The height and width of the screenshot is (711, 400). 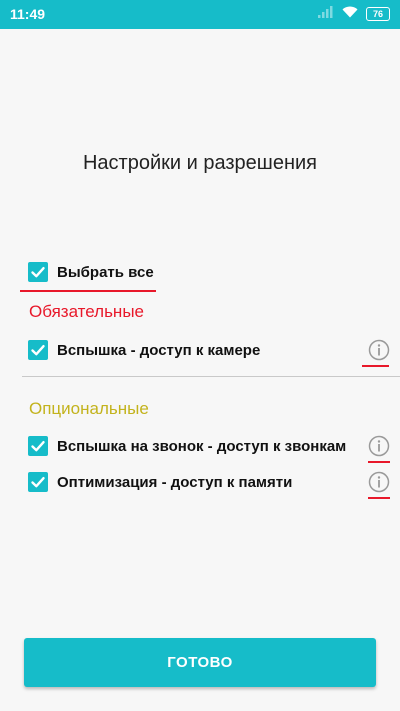 What do you see at coordinates (326, 14) in the screenshot?
I see `signal-icon` at bounding box center [326, 14].